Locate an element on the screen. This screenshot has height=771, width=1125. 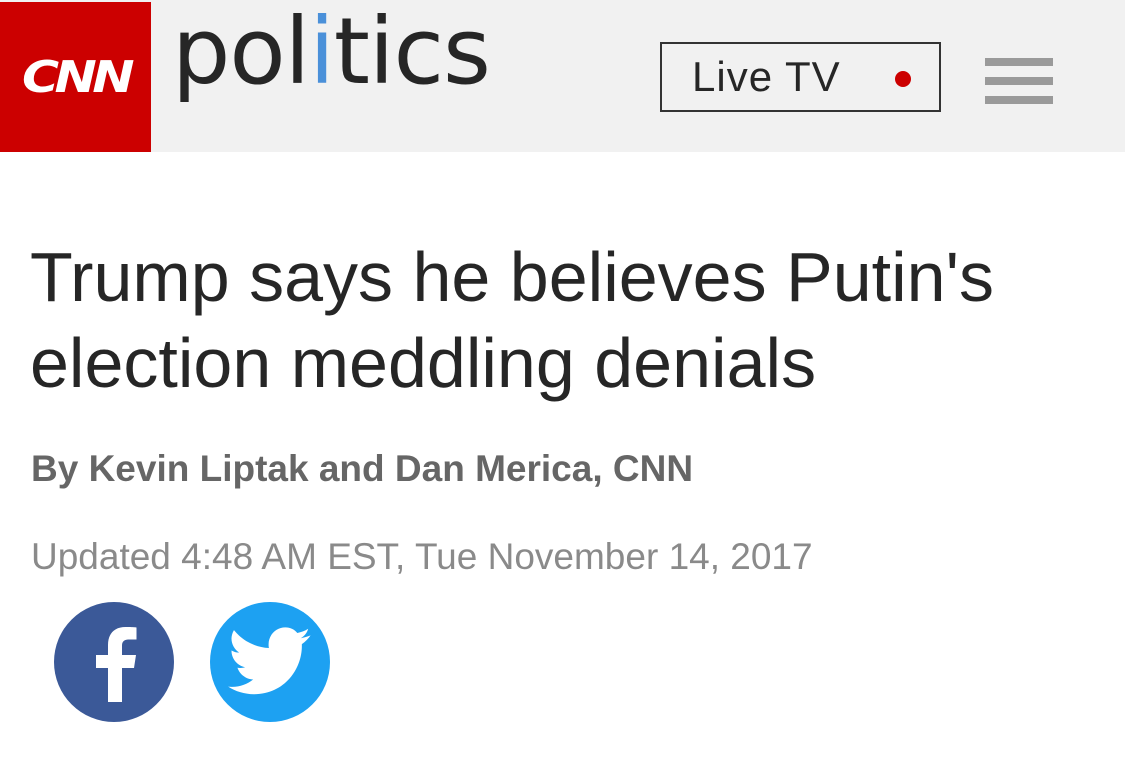
cnn-logo-text: CNN is located at coordinates (77, 77).